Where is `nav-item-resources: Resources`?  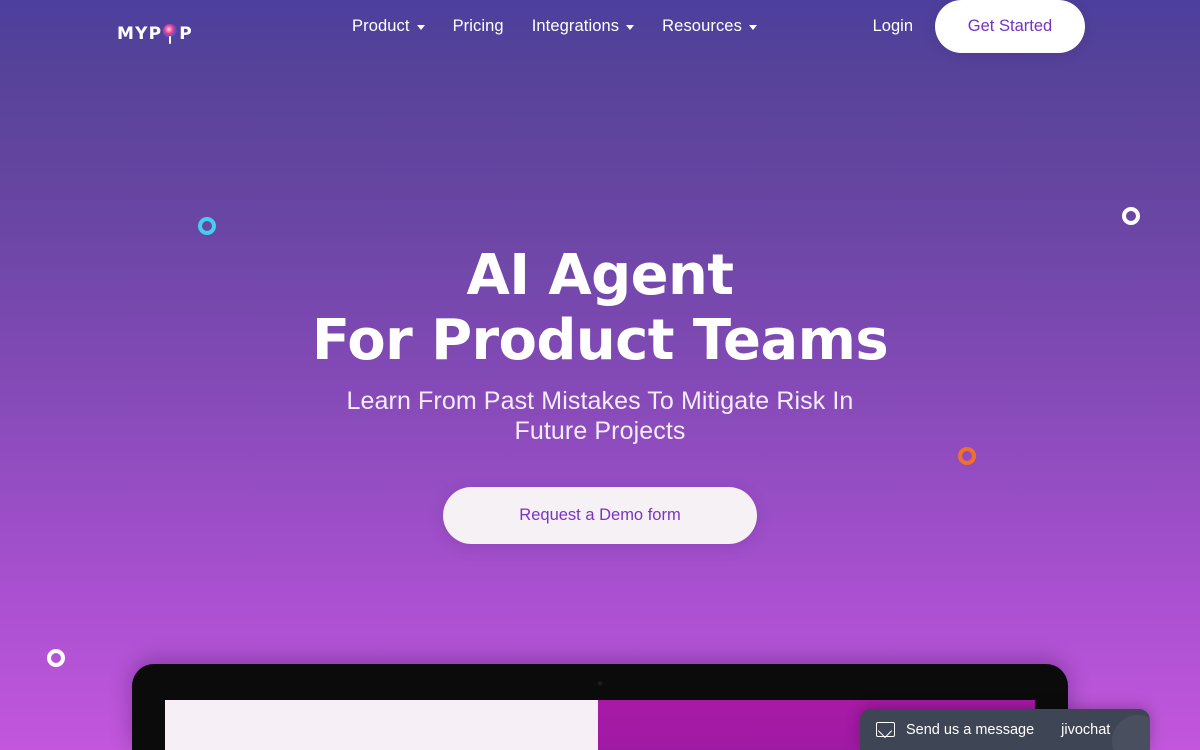
nav-item-resources: Resources is located at coordinates (709, 26).